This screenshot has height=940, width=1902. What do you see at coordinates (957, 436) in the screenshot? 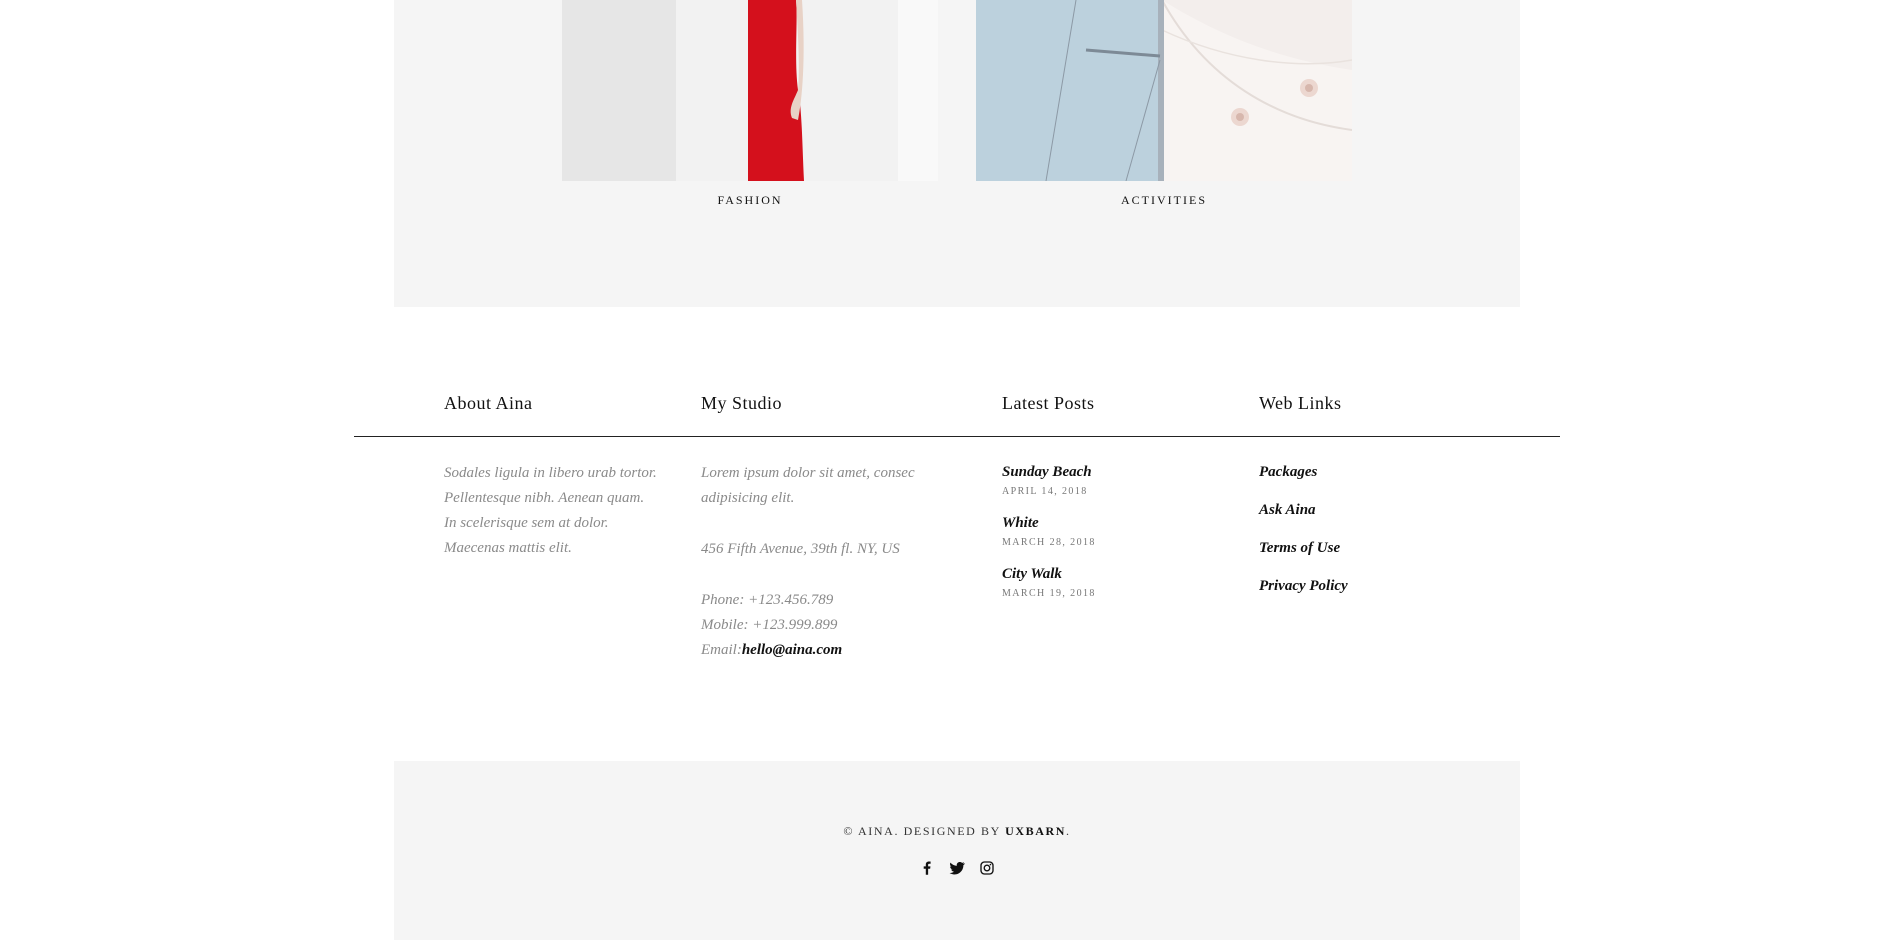
I see `footer-divider` at bounding box center [957, 436].